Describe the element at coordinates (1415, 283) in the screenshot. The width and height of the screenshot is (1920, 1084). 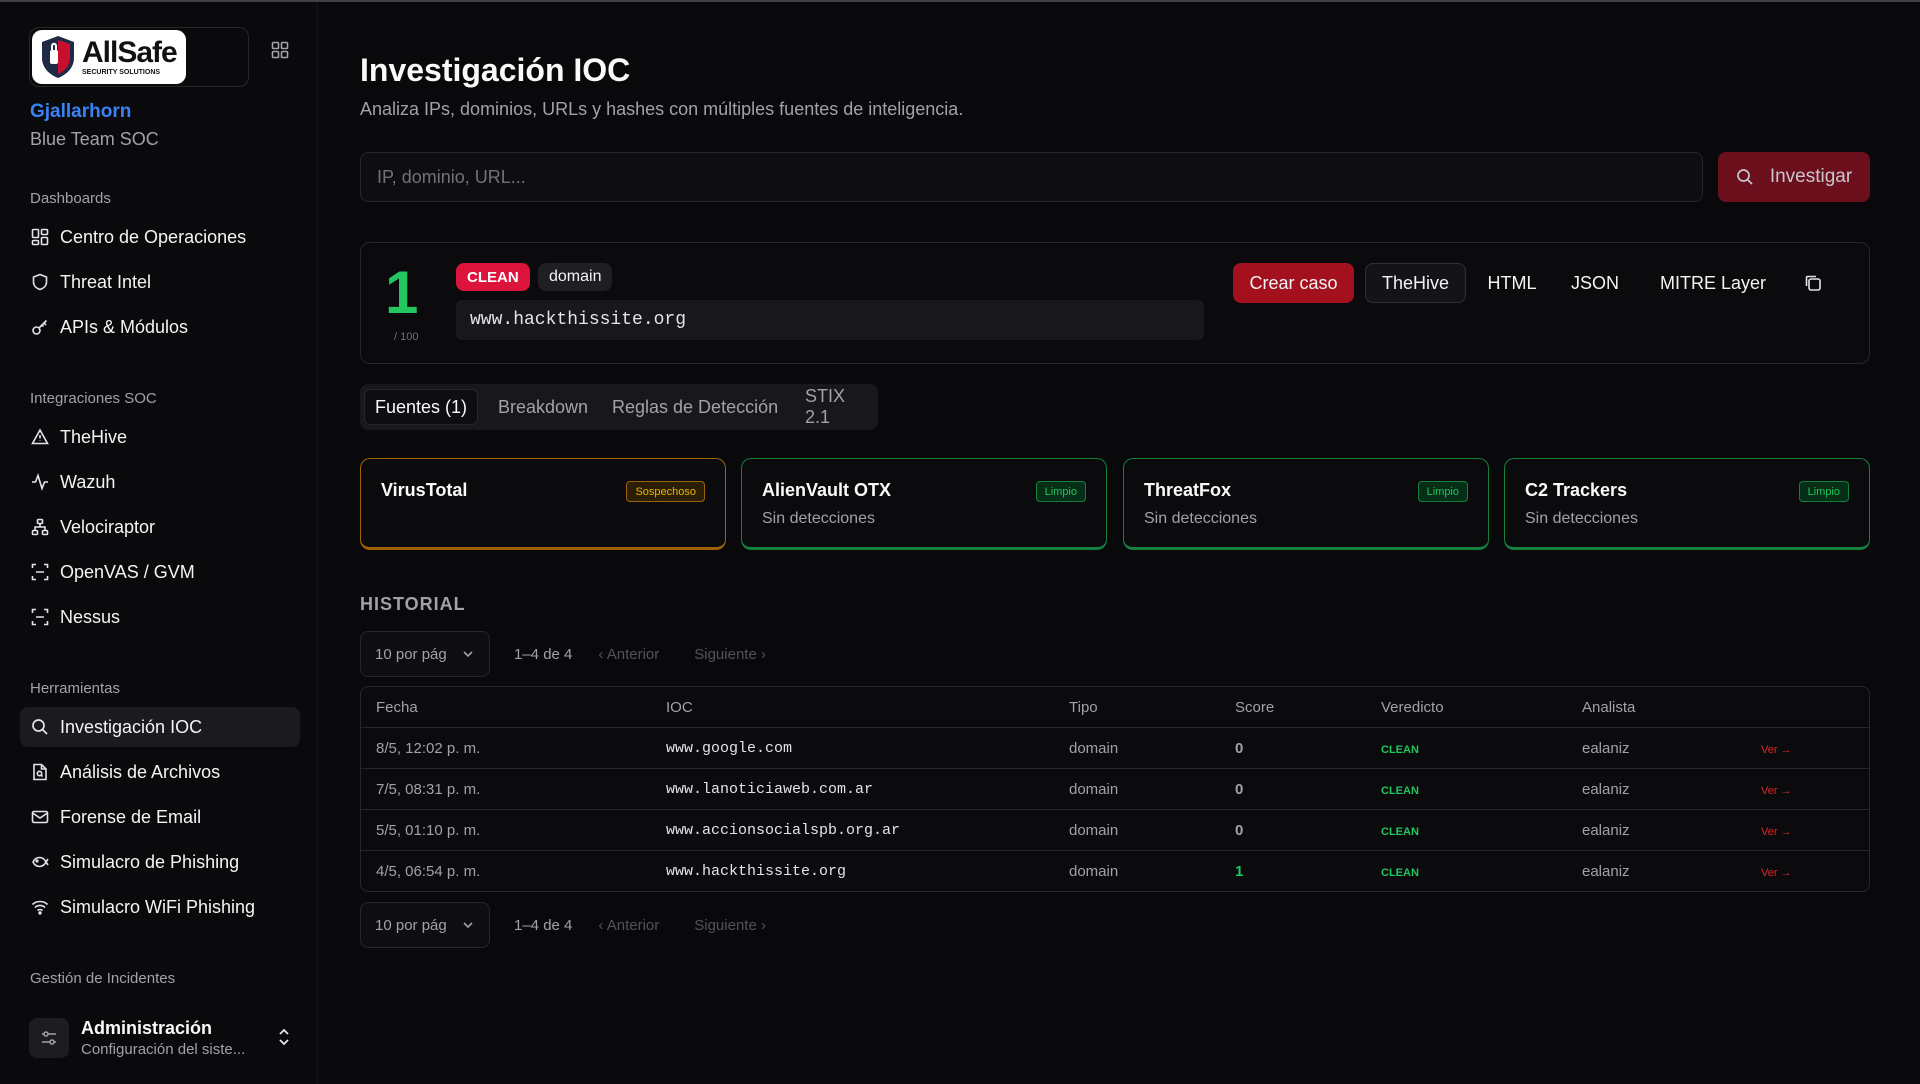
I see `thehive-export-button: TheHive` at that location.